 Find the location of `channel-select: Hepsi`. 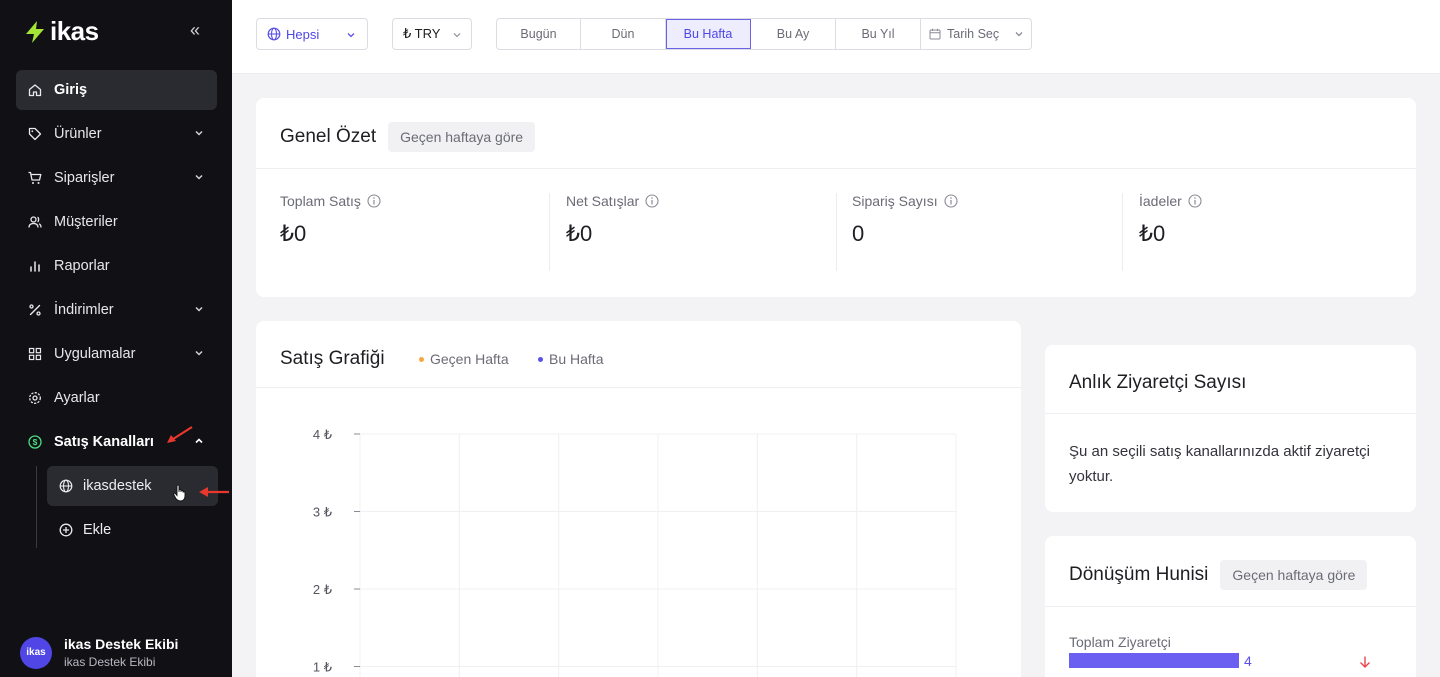

channel-select: Hepsi is located at coordinates (312, 34).